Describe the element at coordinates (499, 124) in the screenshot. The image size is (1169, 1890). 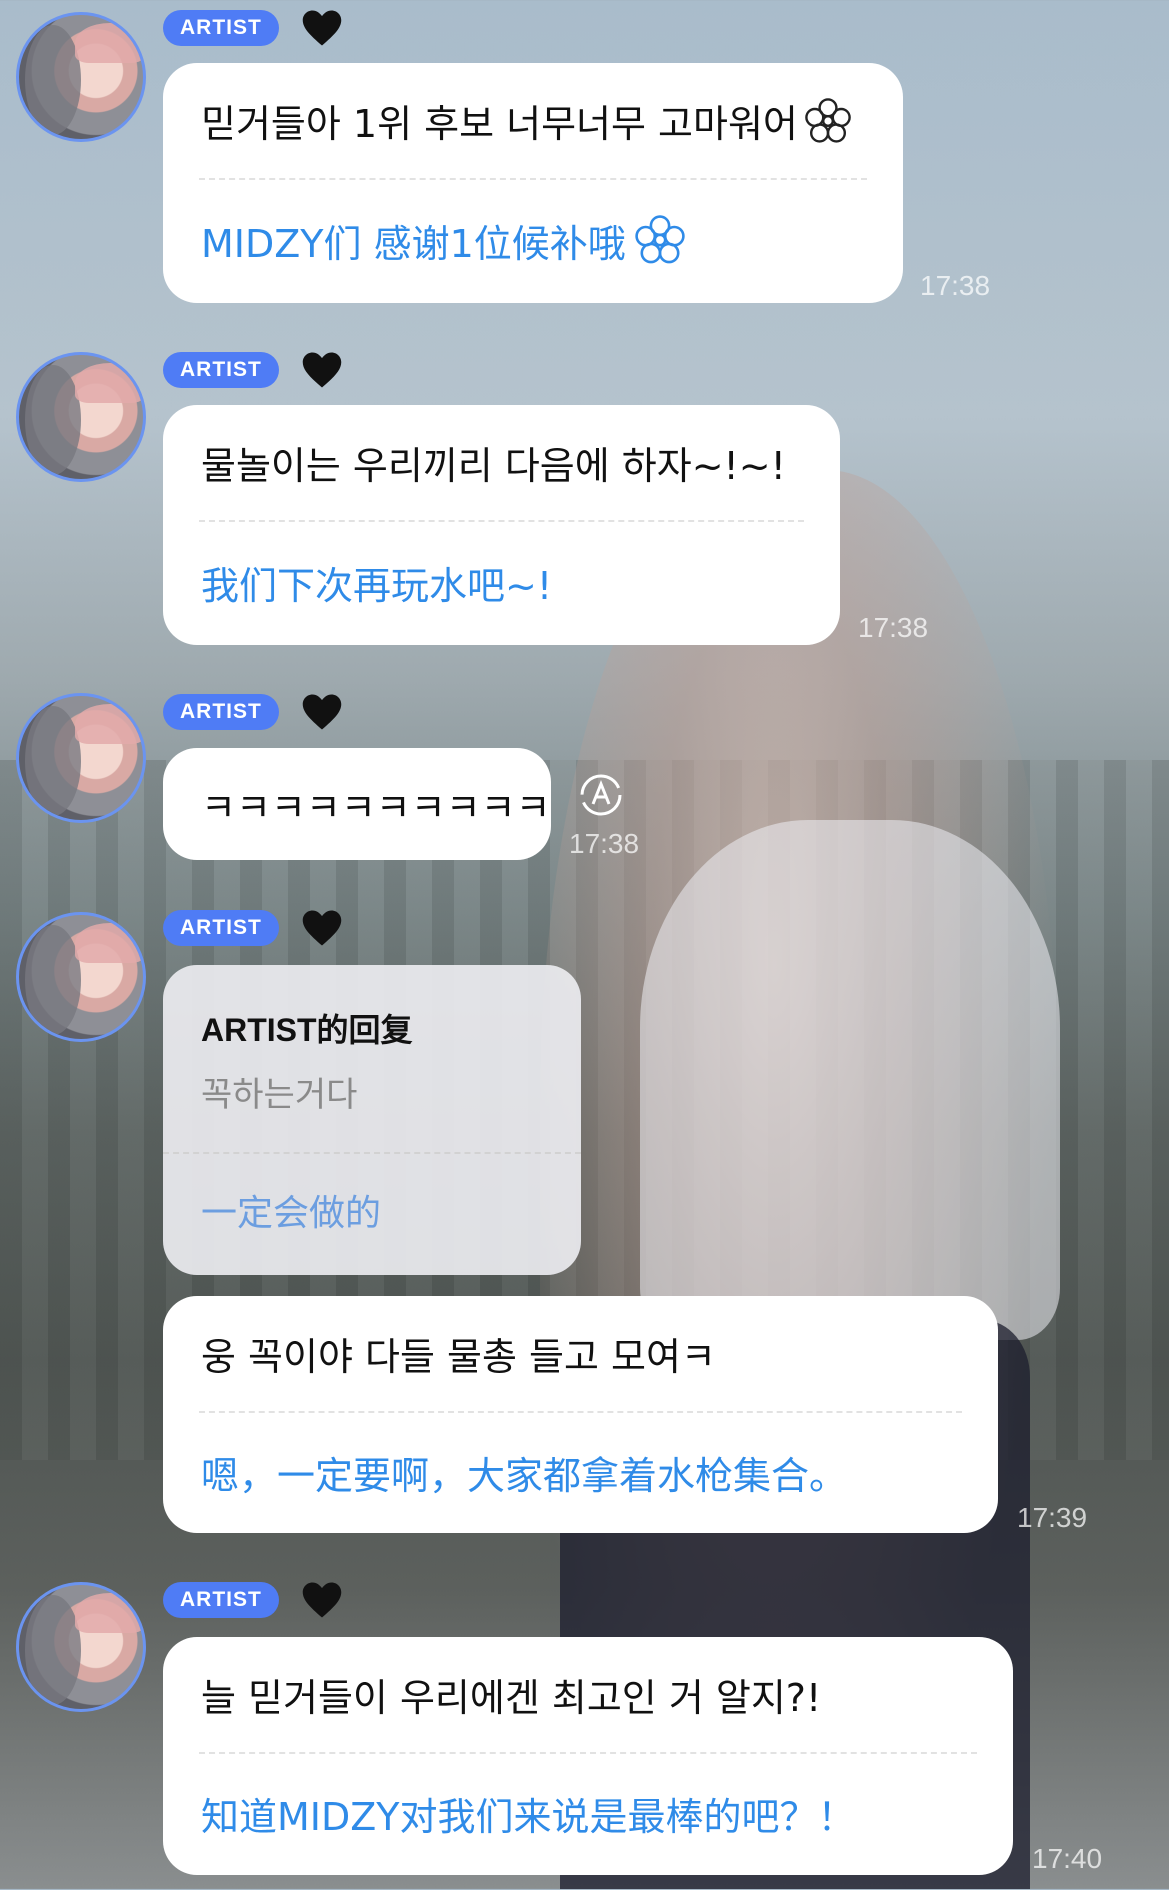
I see `korean-text: 믿거들아 1위 후보 너무너무 고마워어` at that location.